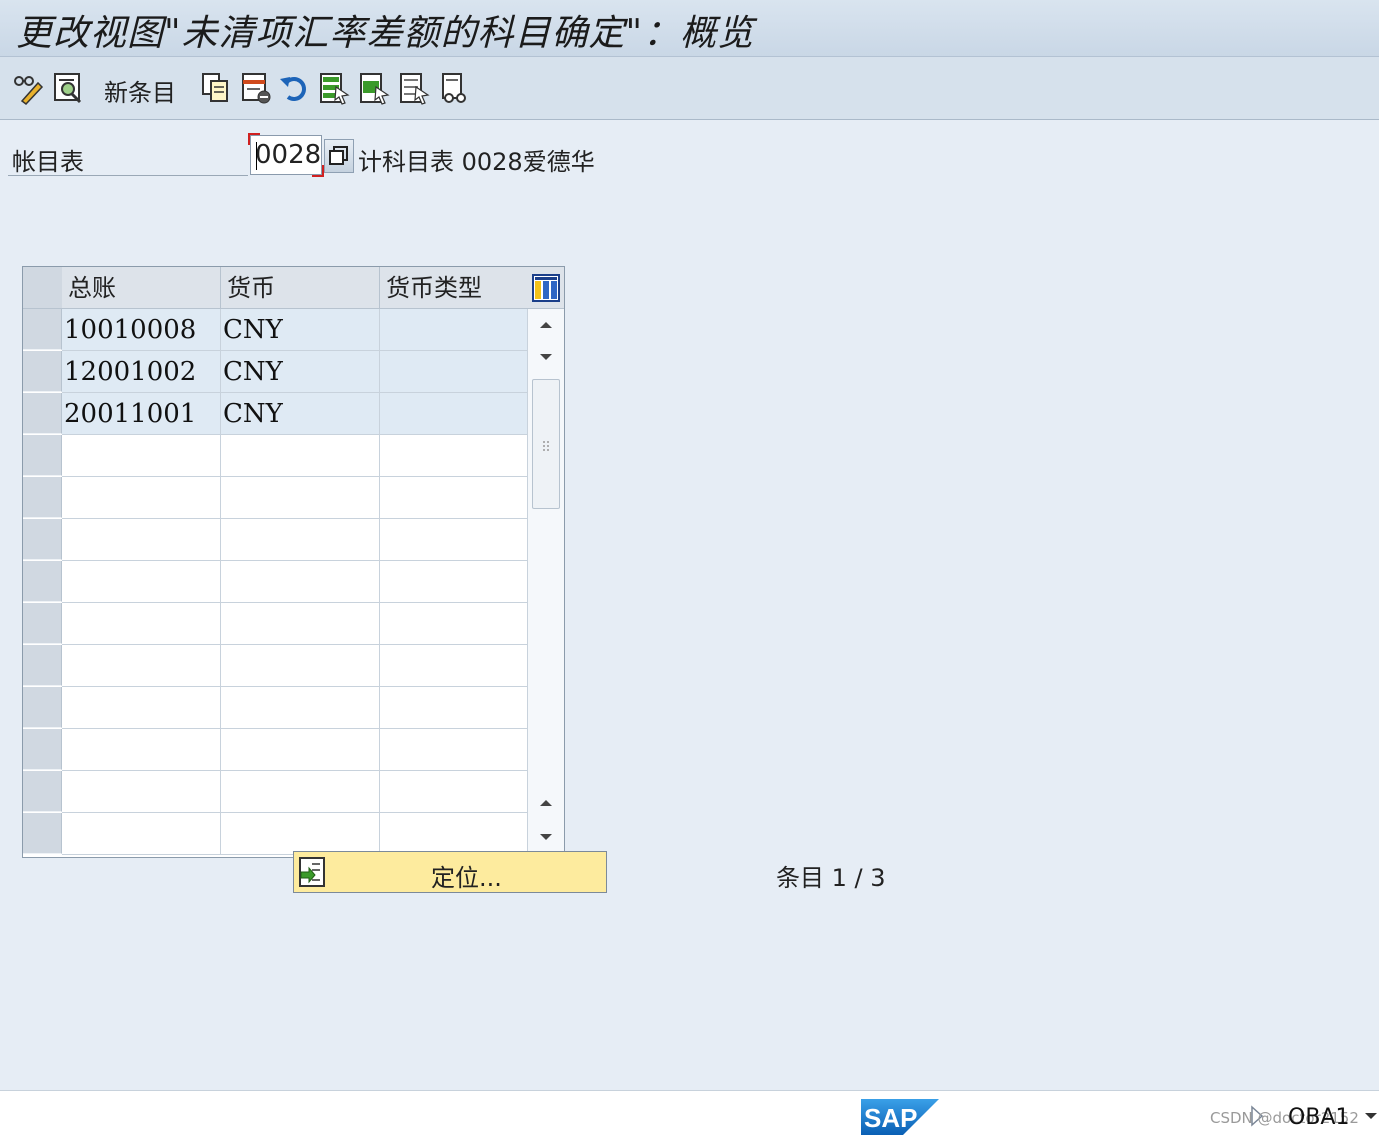 Image resolution: width=1379 pixels, height=1135 pixels. Describe the element at coordinates (689, 88) in the screenshot. I see `application-toolbar: 新条目` at that location.